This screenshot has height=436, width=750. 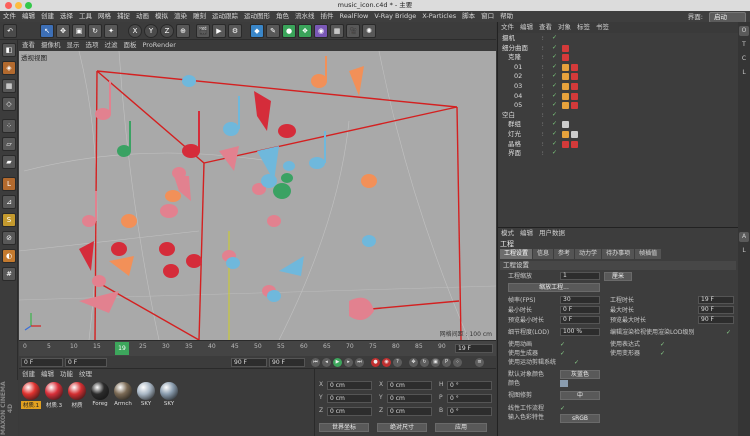 What do you see at coordinates (9, 220) in the screenshot?
I see `snap-icon: S` at bounding box center [9, 220].